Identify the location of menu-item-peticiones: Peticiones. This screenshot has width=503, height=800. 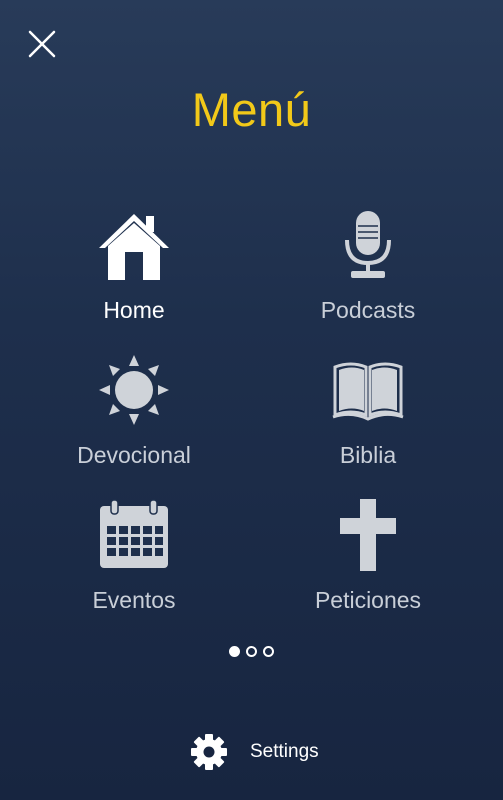
(368, 555).